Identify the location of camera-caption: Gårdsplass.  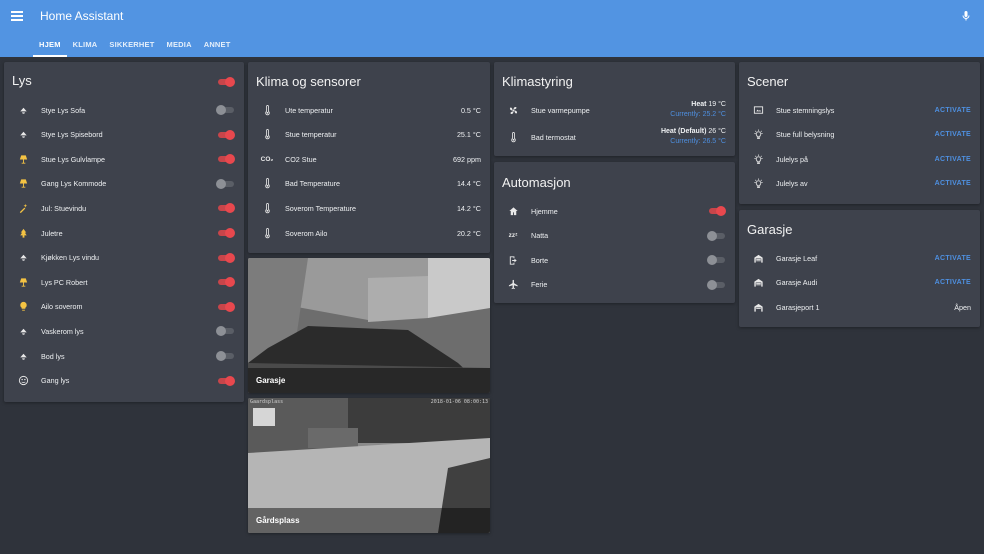
(369, 520).